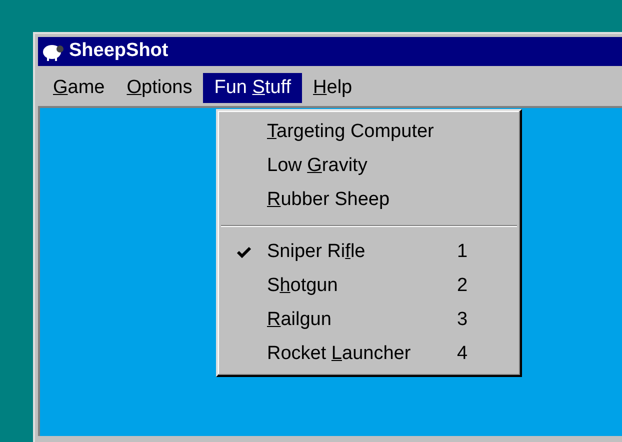  What do you see at coordinates (392, 200) in the screenshot?
I see `menu-option: Rubber Sheep` at bounding box center [392, 200].